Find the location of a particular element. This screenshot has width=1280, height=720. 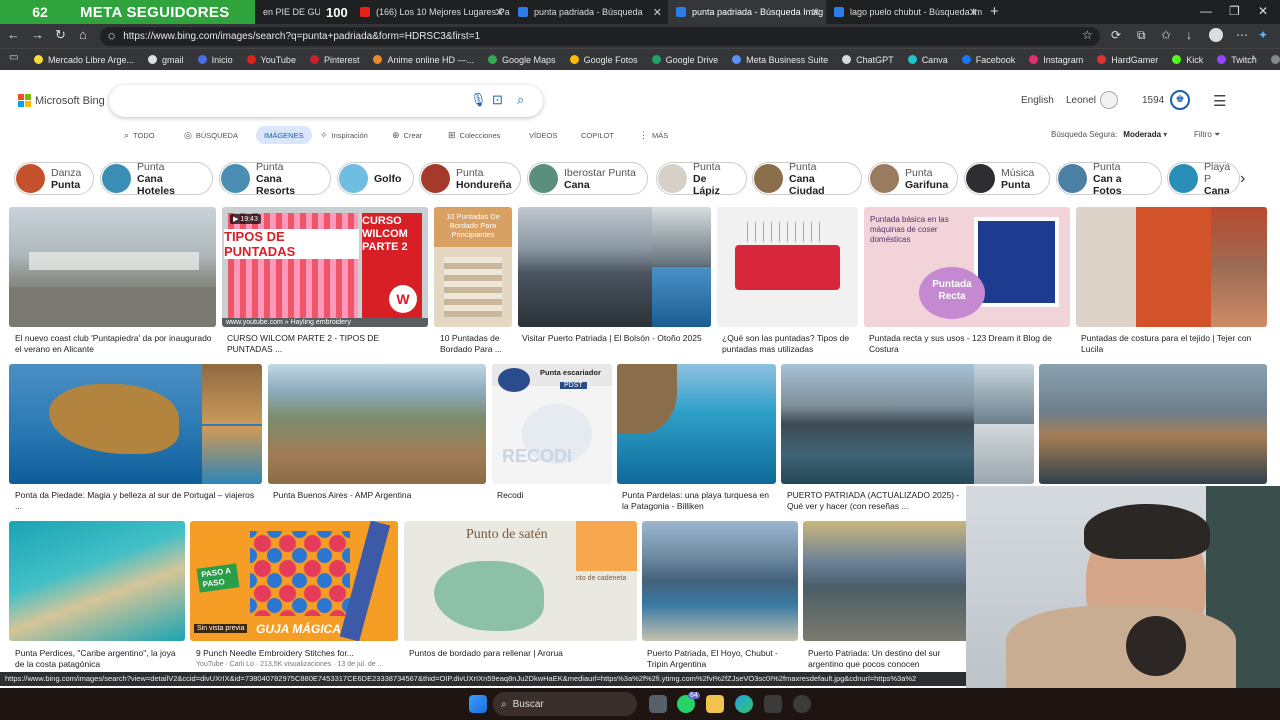

forward-arrow-icon: → is located at coordinates (37, 34).